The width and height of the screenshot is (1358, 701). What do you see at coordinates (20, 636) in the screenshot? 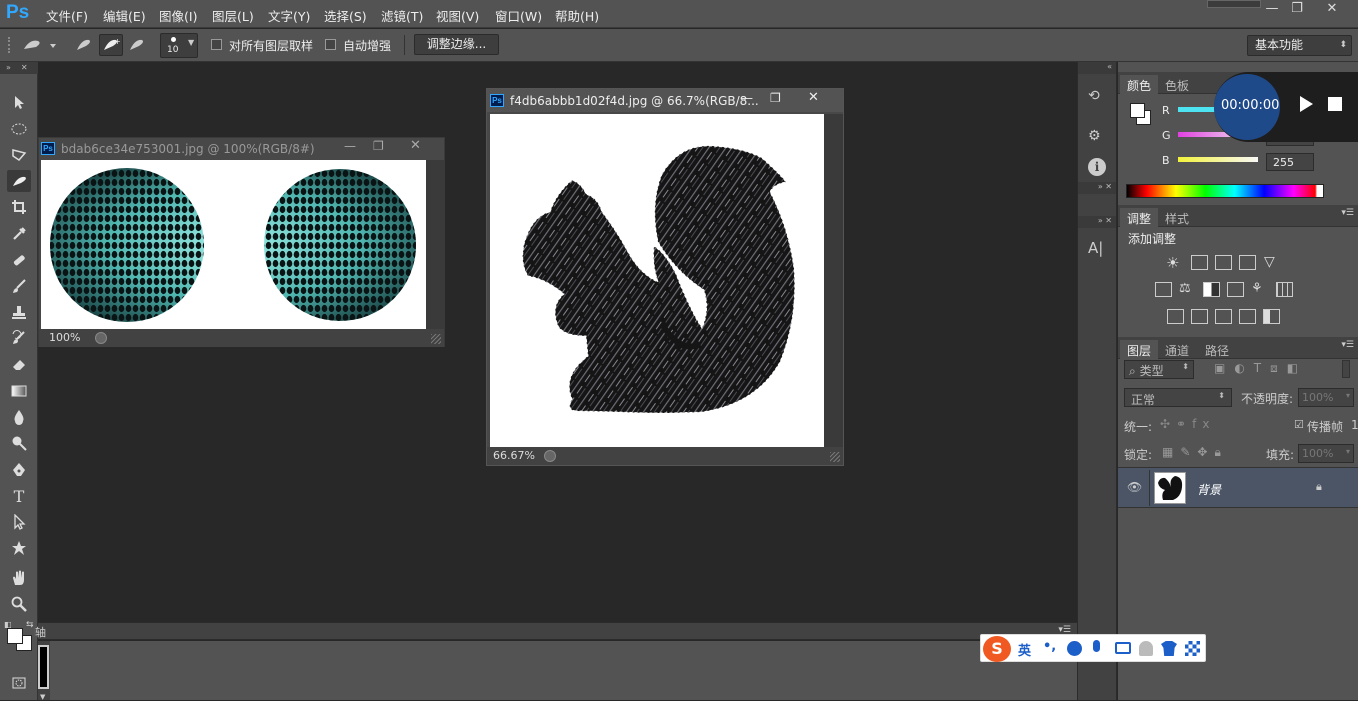
I see `color-swatches: ◧ ⇆` at bounding box center [20, 636].